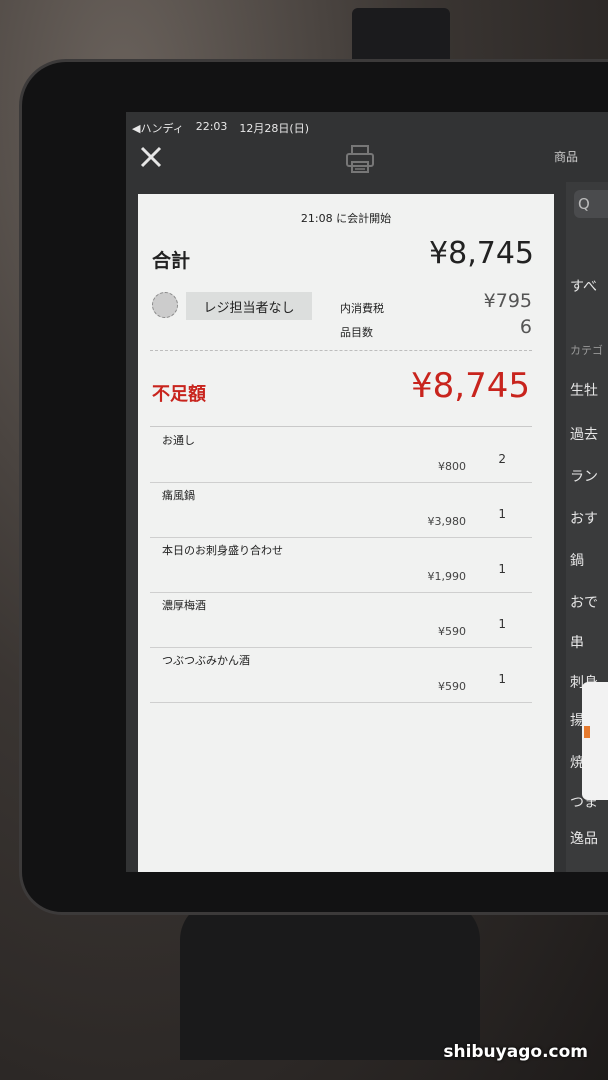 This screenshot has width=608, height=1080. What do you see at coordinates (330, 980) in the screenshot?
I see `tablet-stand` at bounding box center [330, 980].